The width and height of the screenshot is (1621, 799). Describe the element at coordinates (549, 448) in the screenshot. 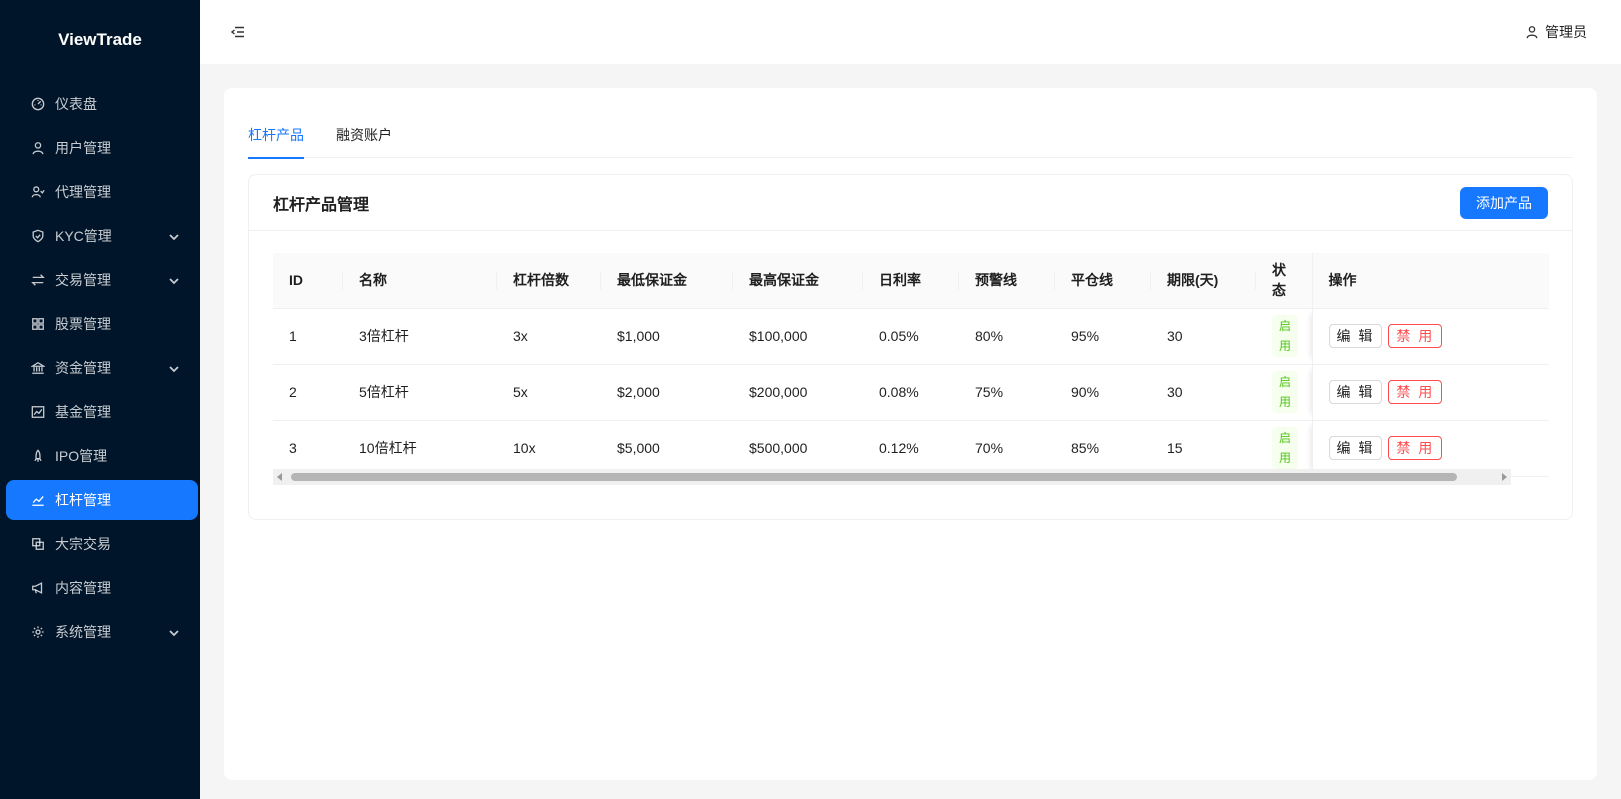

I see `cell-leverage: 10x` at that location.